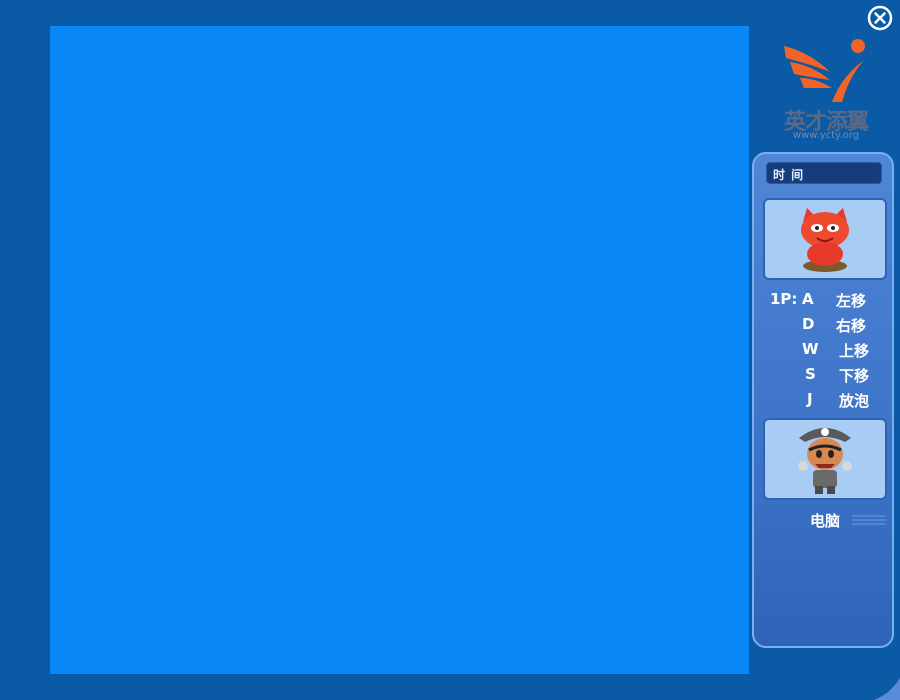  I want to click on control-key: D, so click(808, 324).